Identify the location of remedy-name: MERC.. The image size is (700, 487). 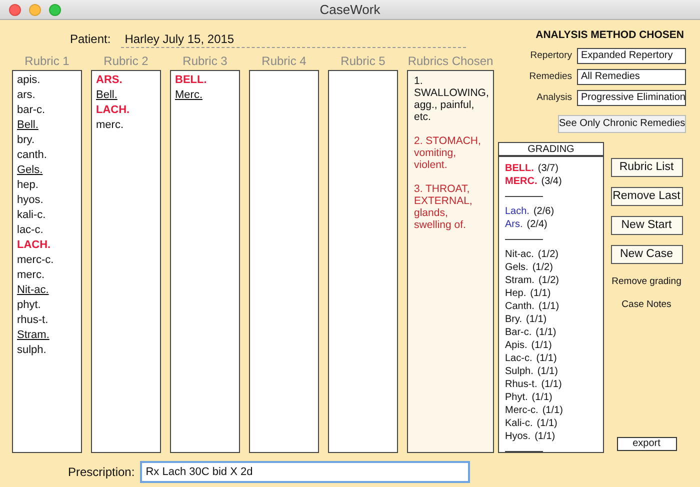
(521, 181).